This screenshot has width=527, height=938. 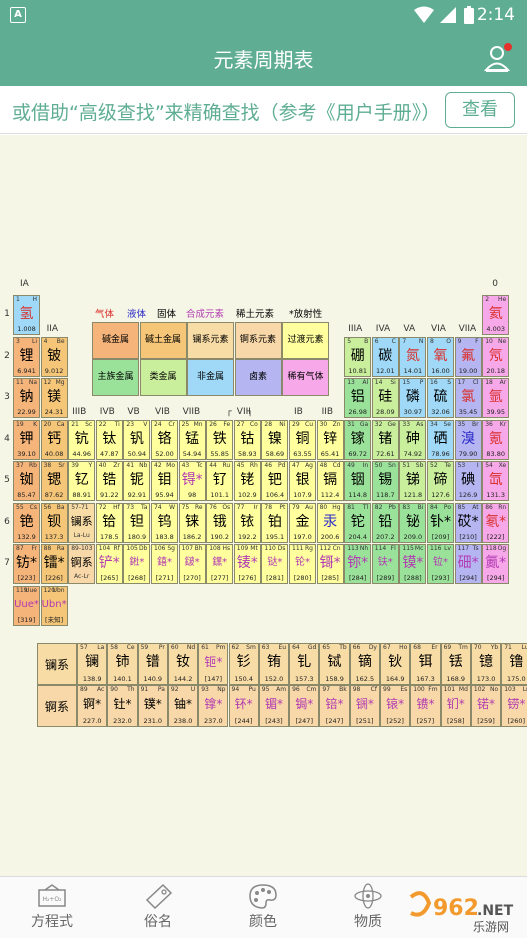 What do you see at coordinates (247, 564) in the screenshot?
I see `element-cell-mt: 109 Mt 鿏* [276]` at bounding box center [247, 564].